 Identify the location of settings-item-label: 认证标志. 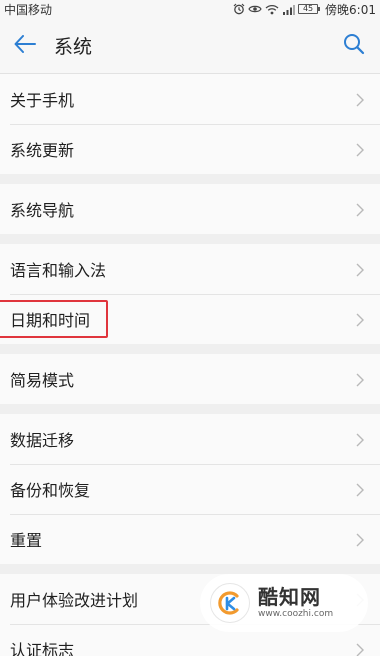
(42, 648).